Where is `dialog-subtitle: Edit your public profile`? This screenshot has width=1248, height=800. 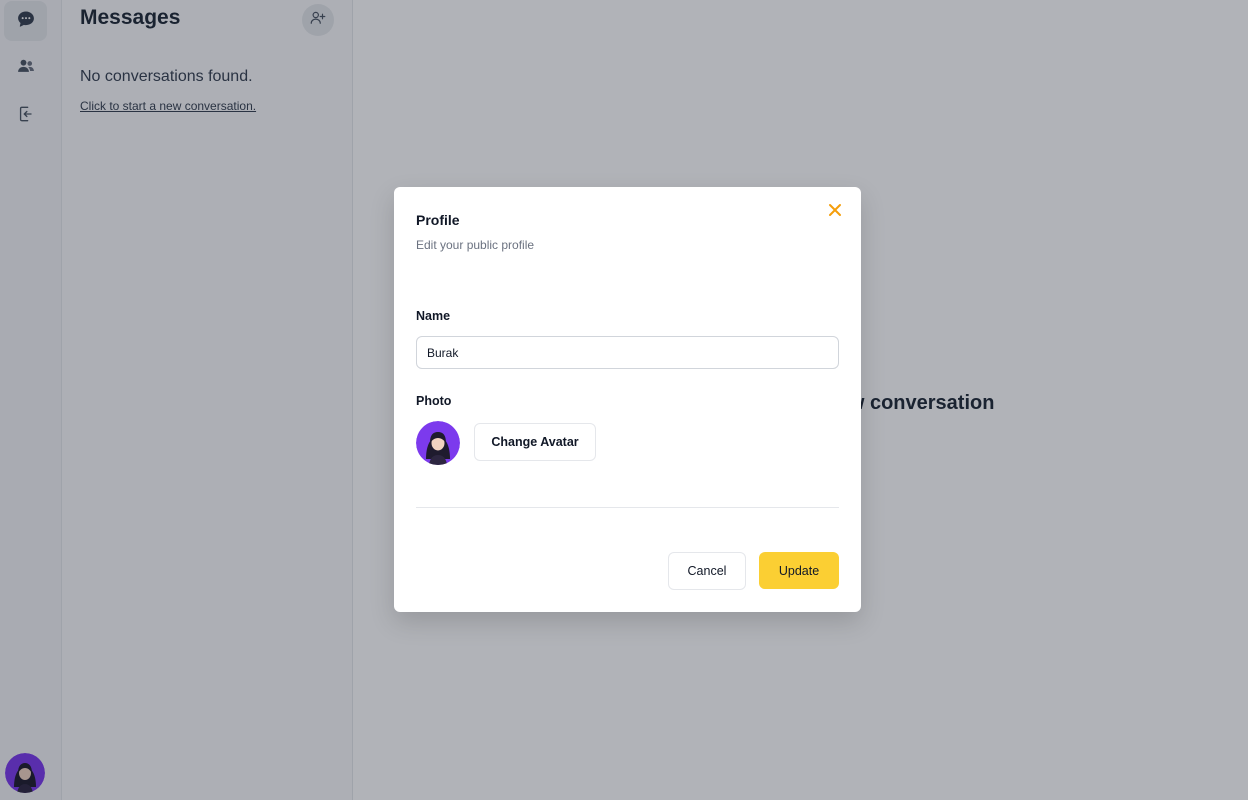
dialog-subtitle: Edit your public profile is located at coordinates (475, 245).